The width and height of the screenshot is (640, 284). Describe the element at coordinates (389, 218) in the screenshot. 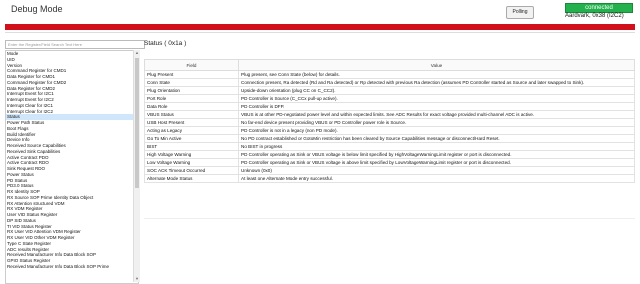

I see `table-bottom-rule` at that location.